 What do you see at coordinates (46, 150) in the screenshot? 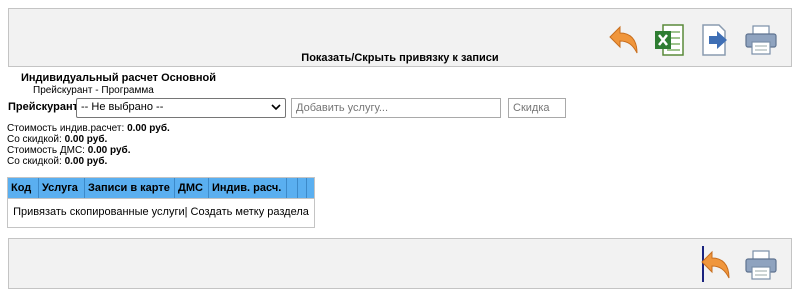
I see `cost-label: Стоимость ДМС:` at bounding box center [46, 150].